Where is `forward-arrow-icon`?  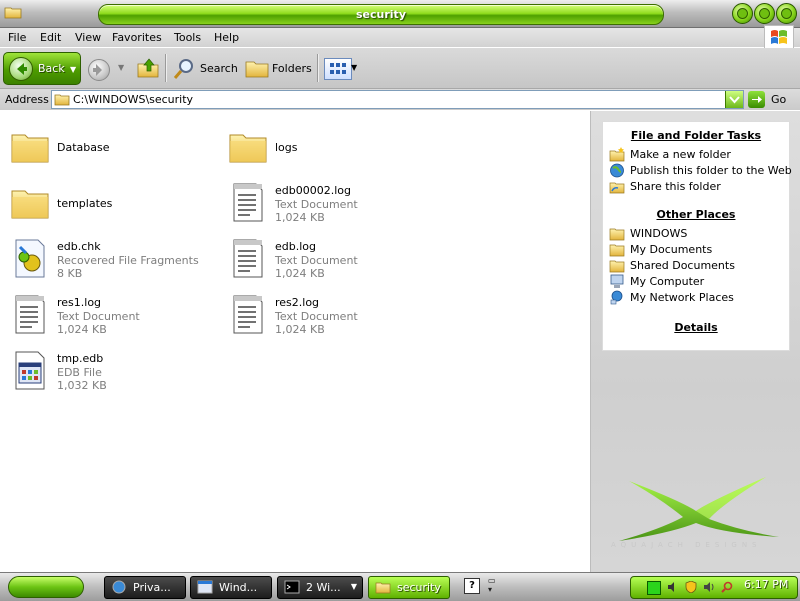
forward-arrow-icon is located at coordinates (97, 70).